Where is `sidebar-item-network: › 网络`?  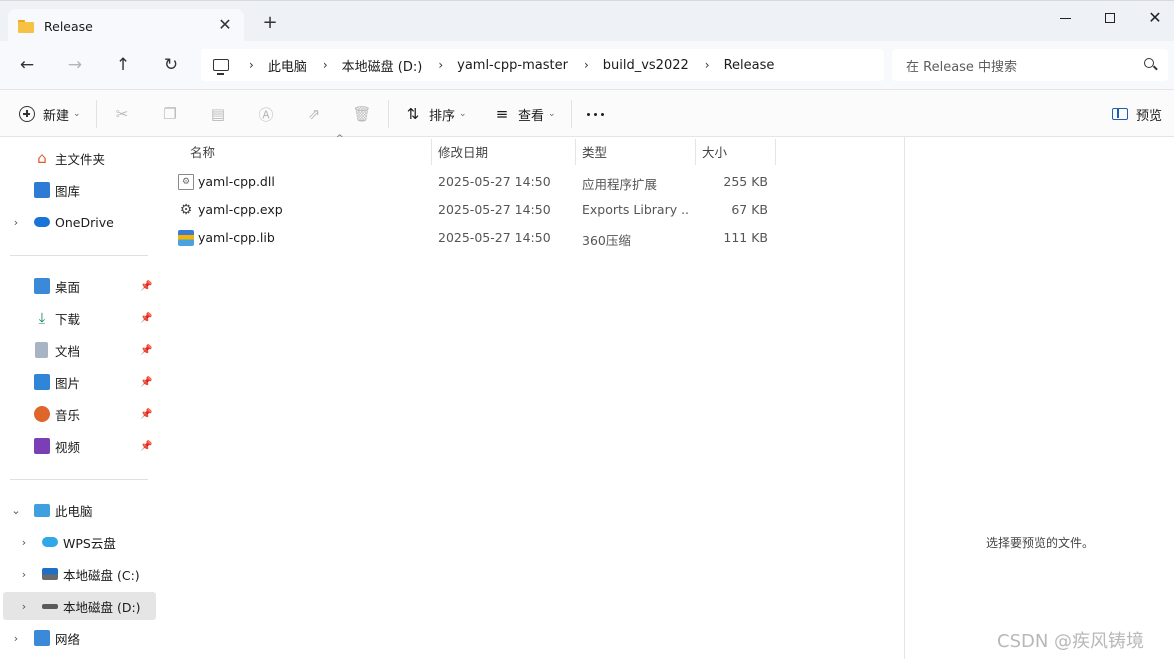
sidebar-item-network: › 网络 is located at coordinates (79, 638).